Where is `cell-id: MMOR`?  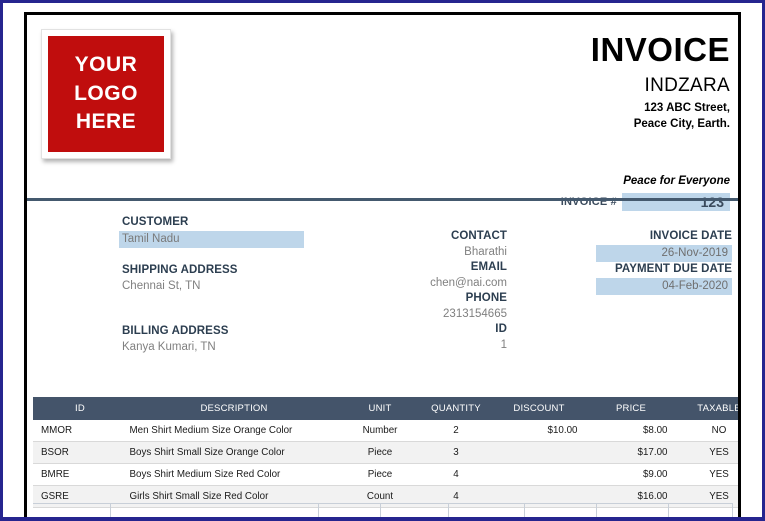
cell-id: MMOR is located at coordinates (79, 431).